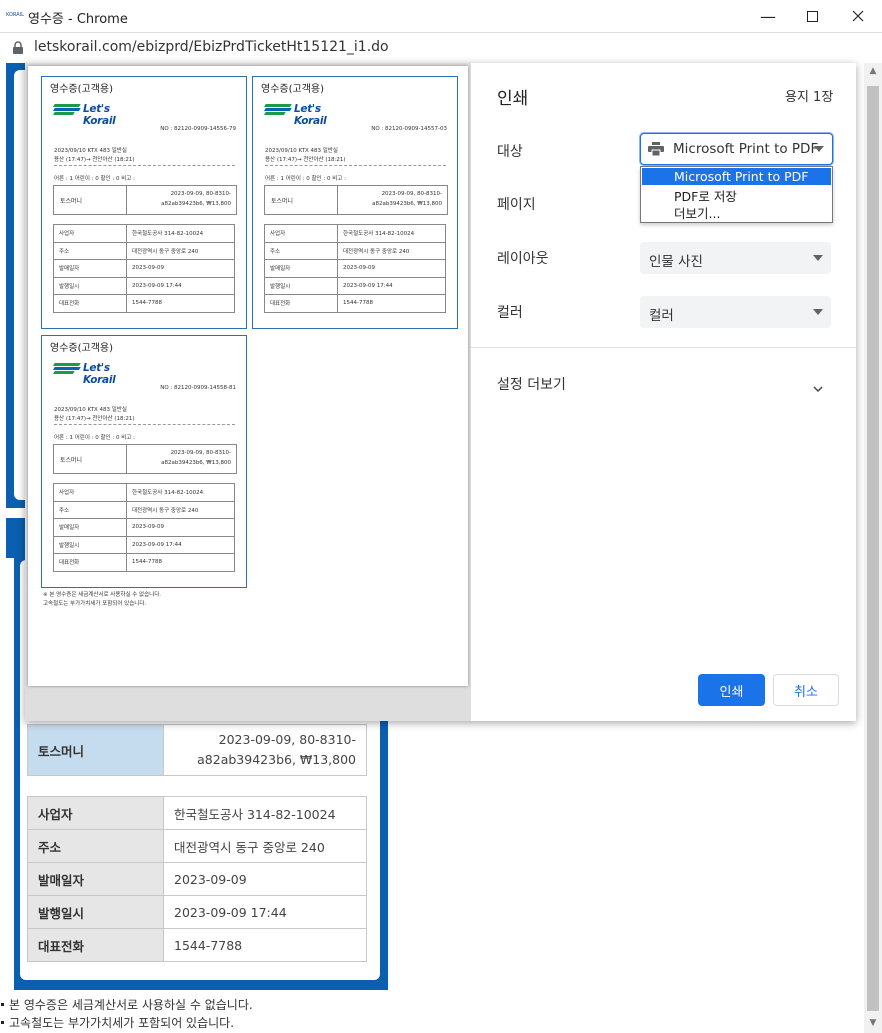 The height and width of the screenshot is (1033, 882). Describe the element at coordinates (197, 813) in the screenshot. I see `table-row: 사업자 한국철도공사 314-82-10024` at that location.